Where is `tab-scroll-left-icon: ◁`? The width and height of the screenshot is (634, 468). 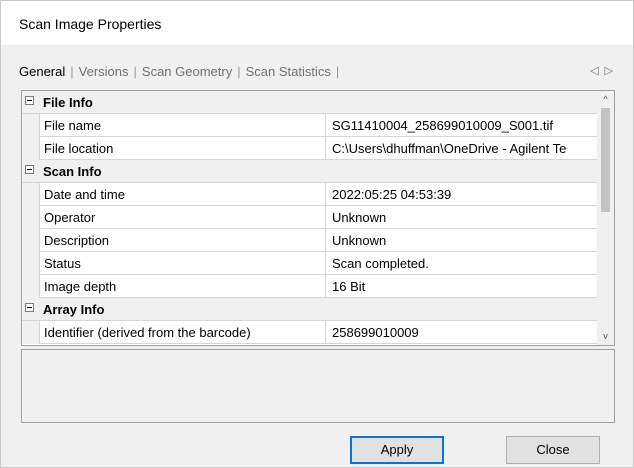 tab-scroll-left-icon: ◁ is located at coordinates (597, 71).